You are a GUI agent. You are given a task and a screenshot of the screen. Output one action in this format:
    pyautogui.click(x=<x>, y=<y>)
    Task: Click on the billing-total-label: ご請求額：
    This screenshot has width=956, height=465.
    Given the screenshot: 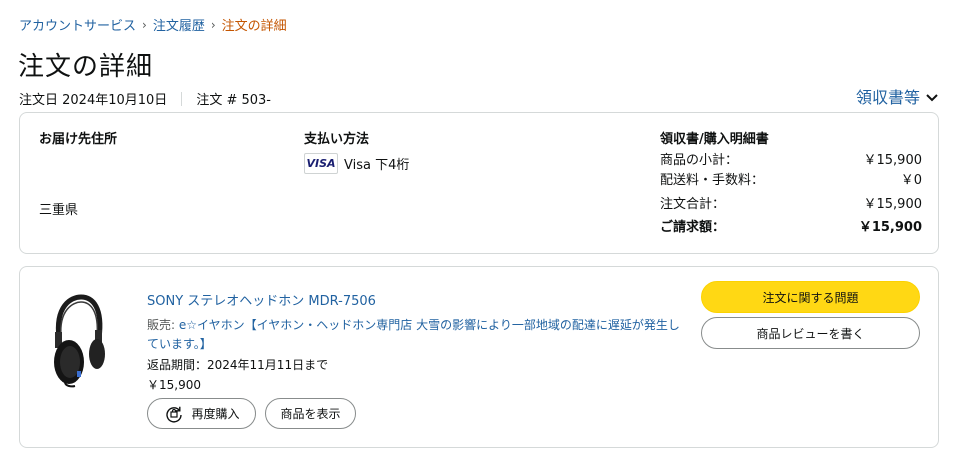 What is the action you would take?
    pyautogui.click(x=693, y=227)
    